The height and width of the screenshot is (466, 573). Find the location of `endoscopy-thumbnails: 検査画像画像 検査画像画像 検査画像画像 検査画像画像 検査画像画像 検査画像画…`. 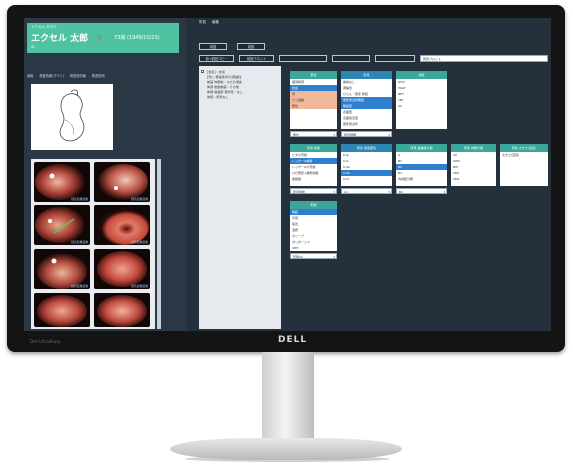

endoscopy-thumbnails: 検査画像画像 検査画像画像 検査画像画像 検査画像画像 検査画像画像 検査画像画… is located at coordinates (93, 244).